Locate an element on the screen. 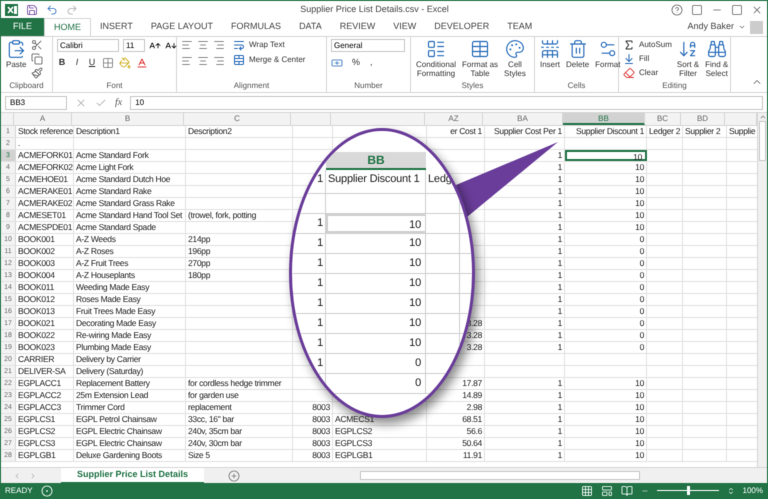 The height and width of the screenshot is (499, 768). autosum-button: AutoSum is located at coordinates (647, 45).